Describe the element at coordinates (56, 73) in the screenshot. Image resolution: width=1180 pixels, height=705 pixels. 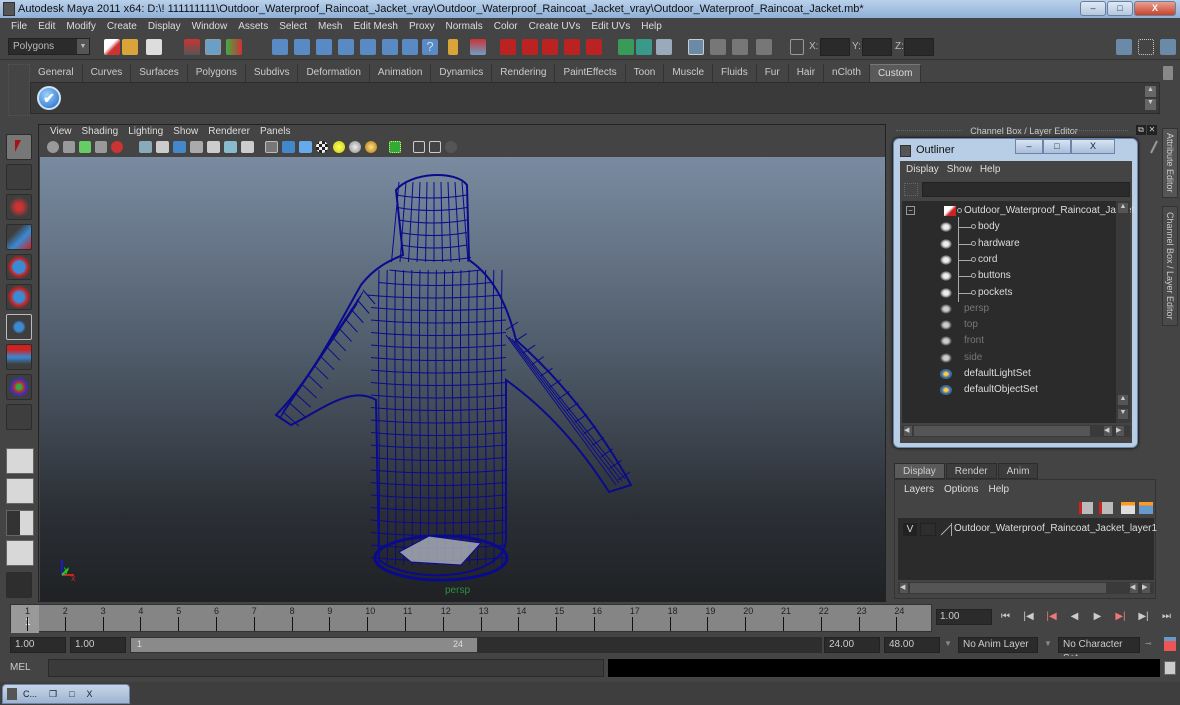
I see `shelf-tab-general: General` at that location.